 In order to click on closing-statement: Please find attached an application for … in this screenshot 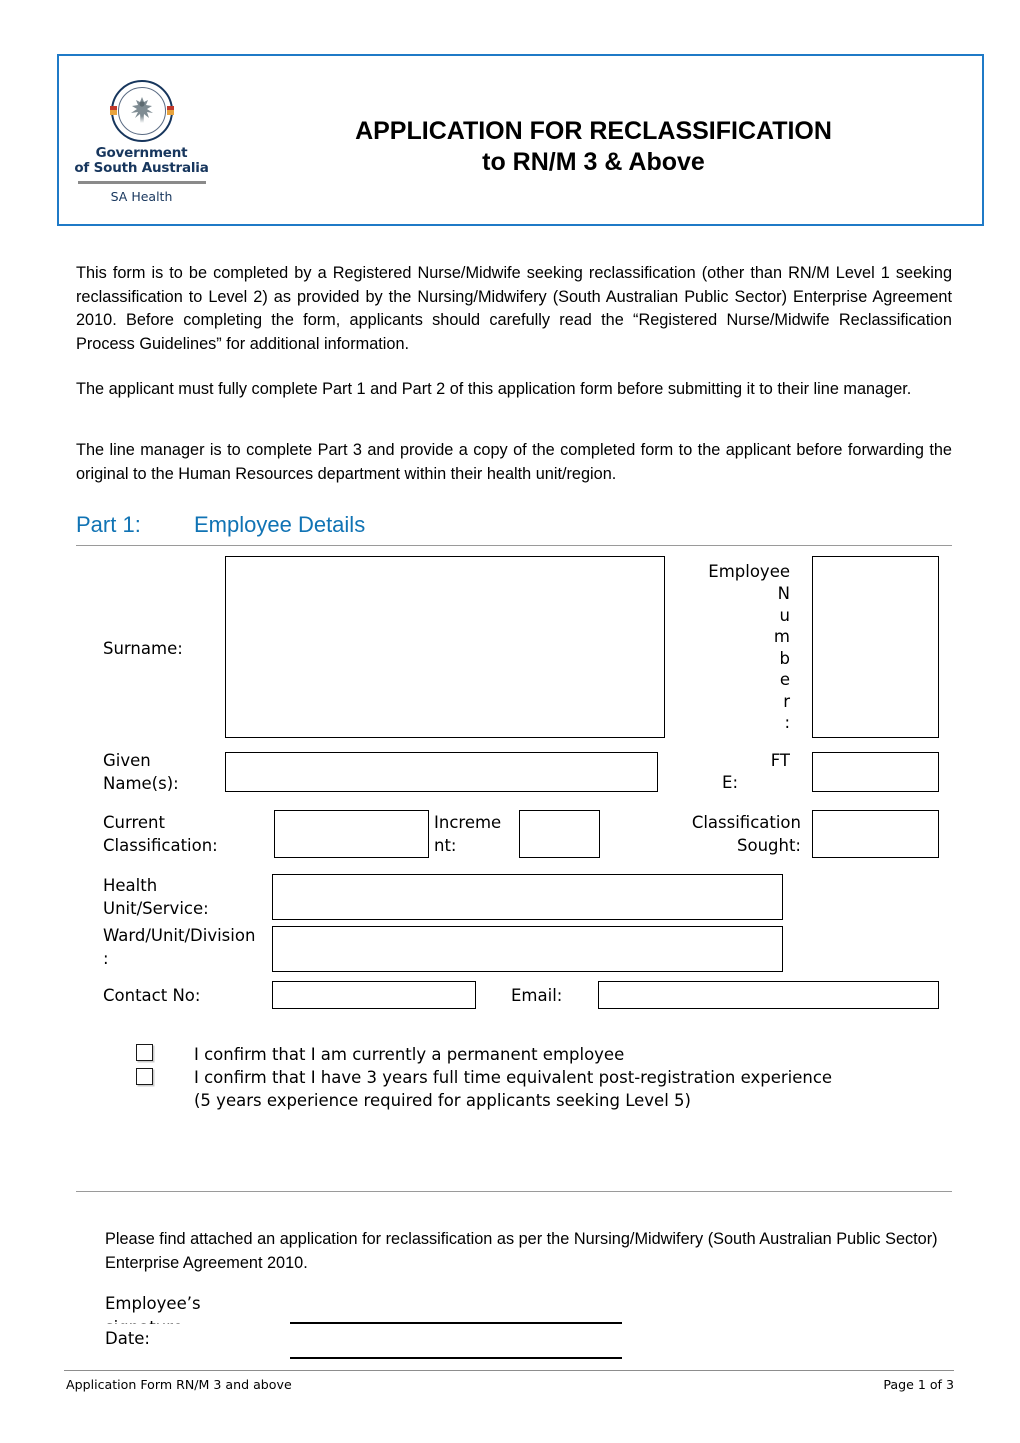, I will do `click(521, 1251)`.